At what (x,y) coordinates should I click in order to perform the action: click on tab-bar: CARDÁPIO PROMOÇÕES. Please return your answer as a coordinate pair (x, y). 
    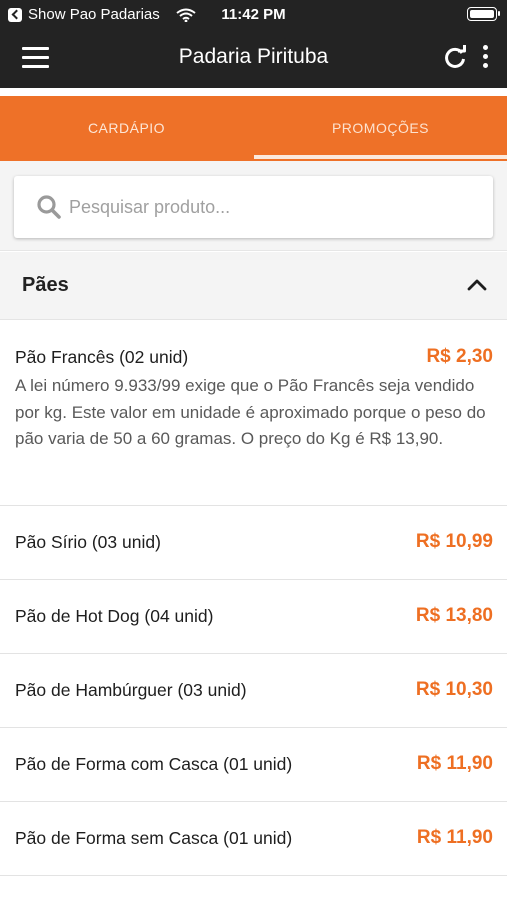
    Looking at the image, I should click on (253, 128).